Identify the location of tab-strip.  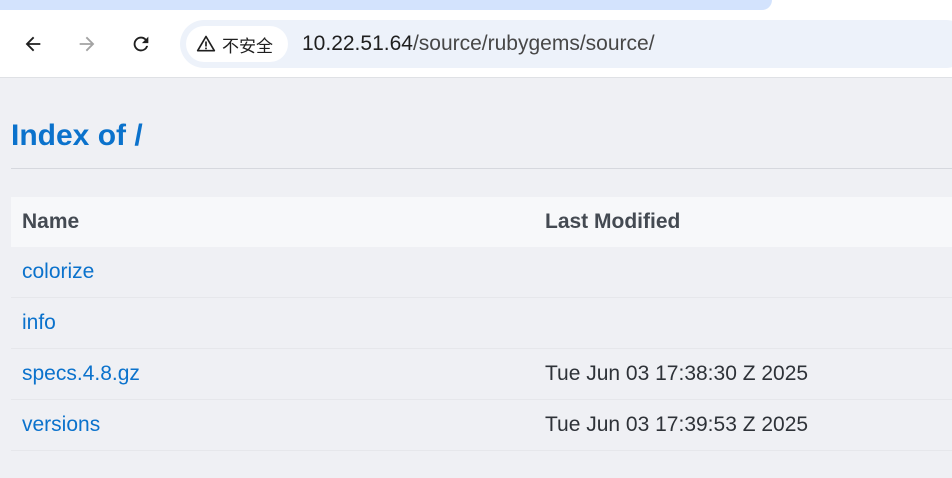
(476, 5).